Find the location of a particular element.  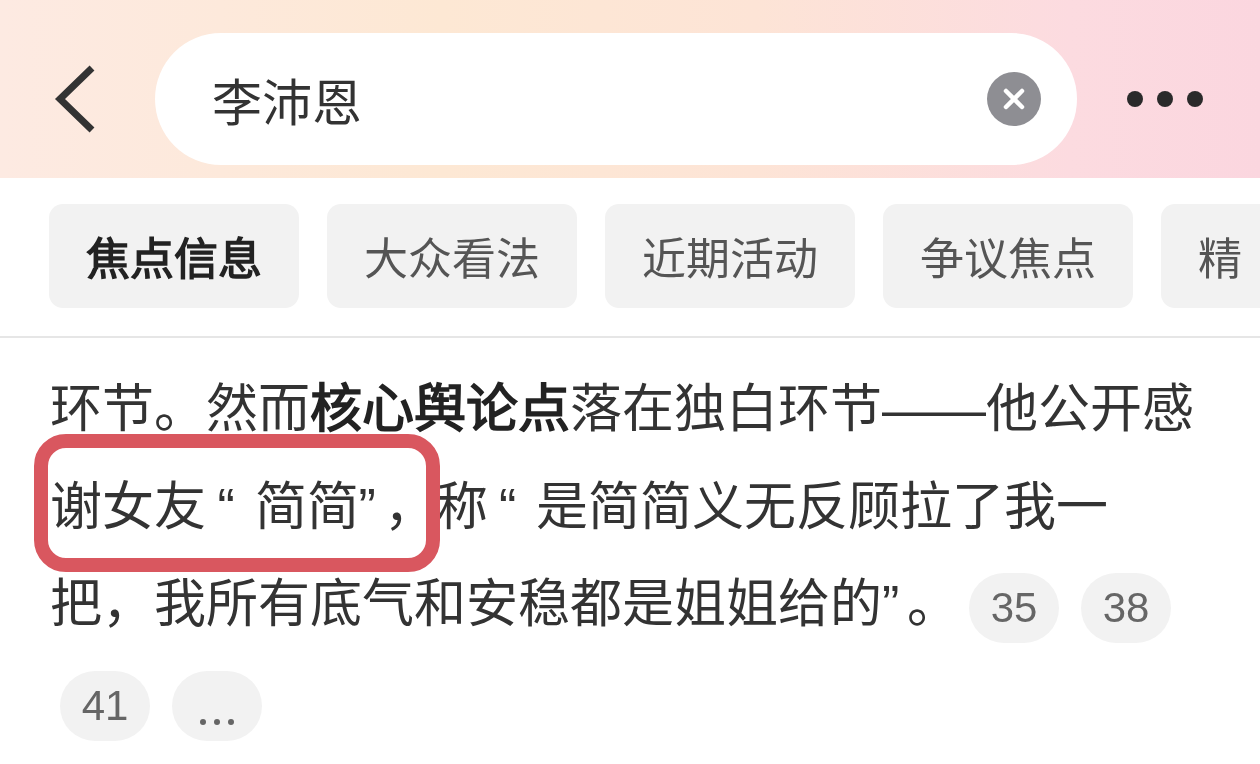

tab: 焦点信息 is located at coordinates (174, 256).